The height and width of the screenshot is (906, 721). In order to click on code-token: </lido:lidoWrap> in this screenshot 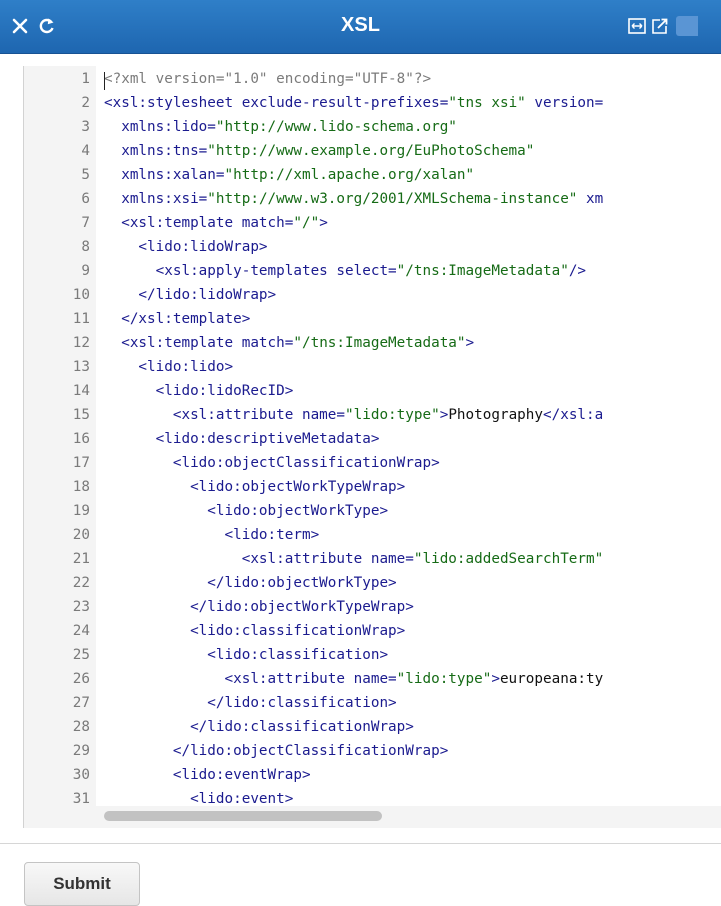, I will do `click(190, 295)`.